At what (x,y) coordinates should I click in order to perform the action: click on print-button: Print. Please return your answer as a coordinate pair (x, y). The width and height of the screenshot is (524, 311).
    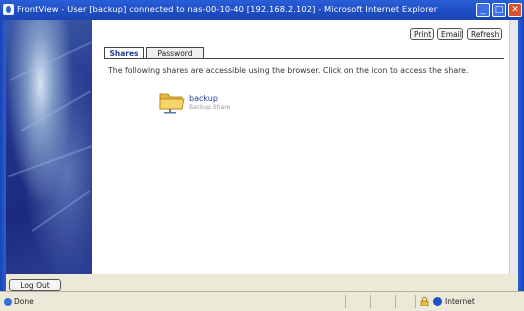
    Looking at the image, I should click on (422, 34).